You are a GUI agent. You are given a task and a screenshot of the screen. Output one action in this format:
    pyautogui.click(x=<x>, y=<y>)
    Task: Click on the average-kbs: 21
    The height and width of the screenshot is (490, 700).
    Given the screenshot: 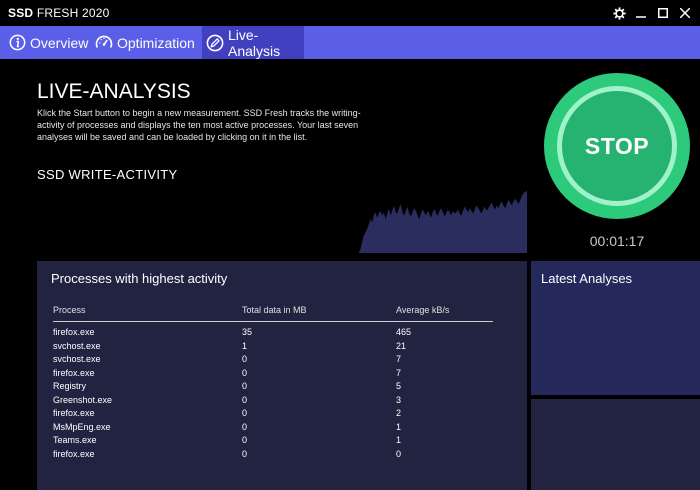 What is the action you would take?
    pyautogui.click(x=401, y=345)
    